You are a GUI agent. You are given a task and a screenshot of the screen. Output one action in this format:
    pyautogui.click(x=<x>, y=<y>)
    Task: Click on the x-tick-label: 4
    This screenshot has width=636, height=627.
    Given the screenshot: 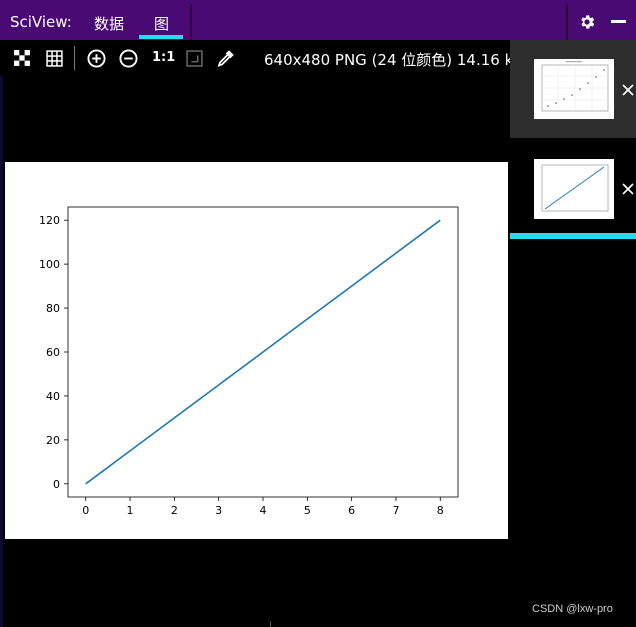 What is the action you would take?
    pyautogui.click(x=263, y=510)
    